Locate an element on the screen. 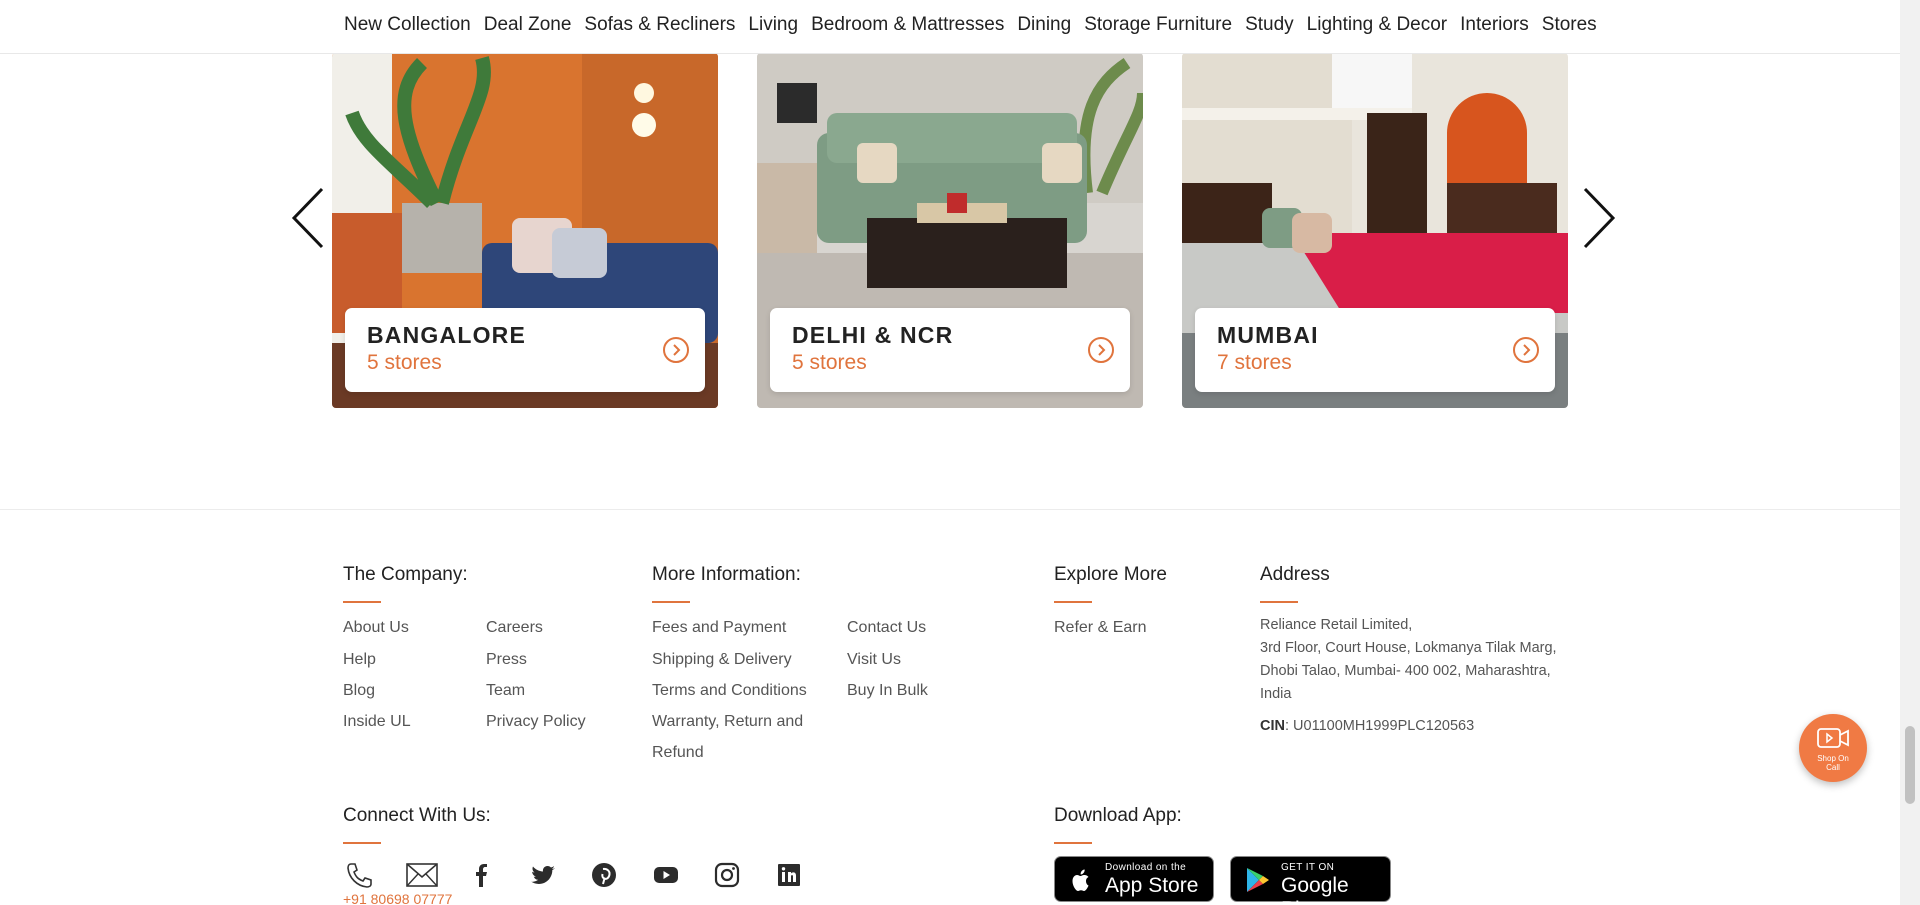  phone-number: +91 80698 07777 is located at coordinates (397, 898).